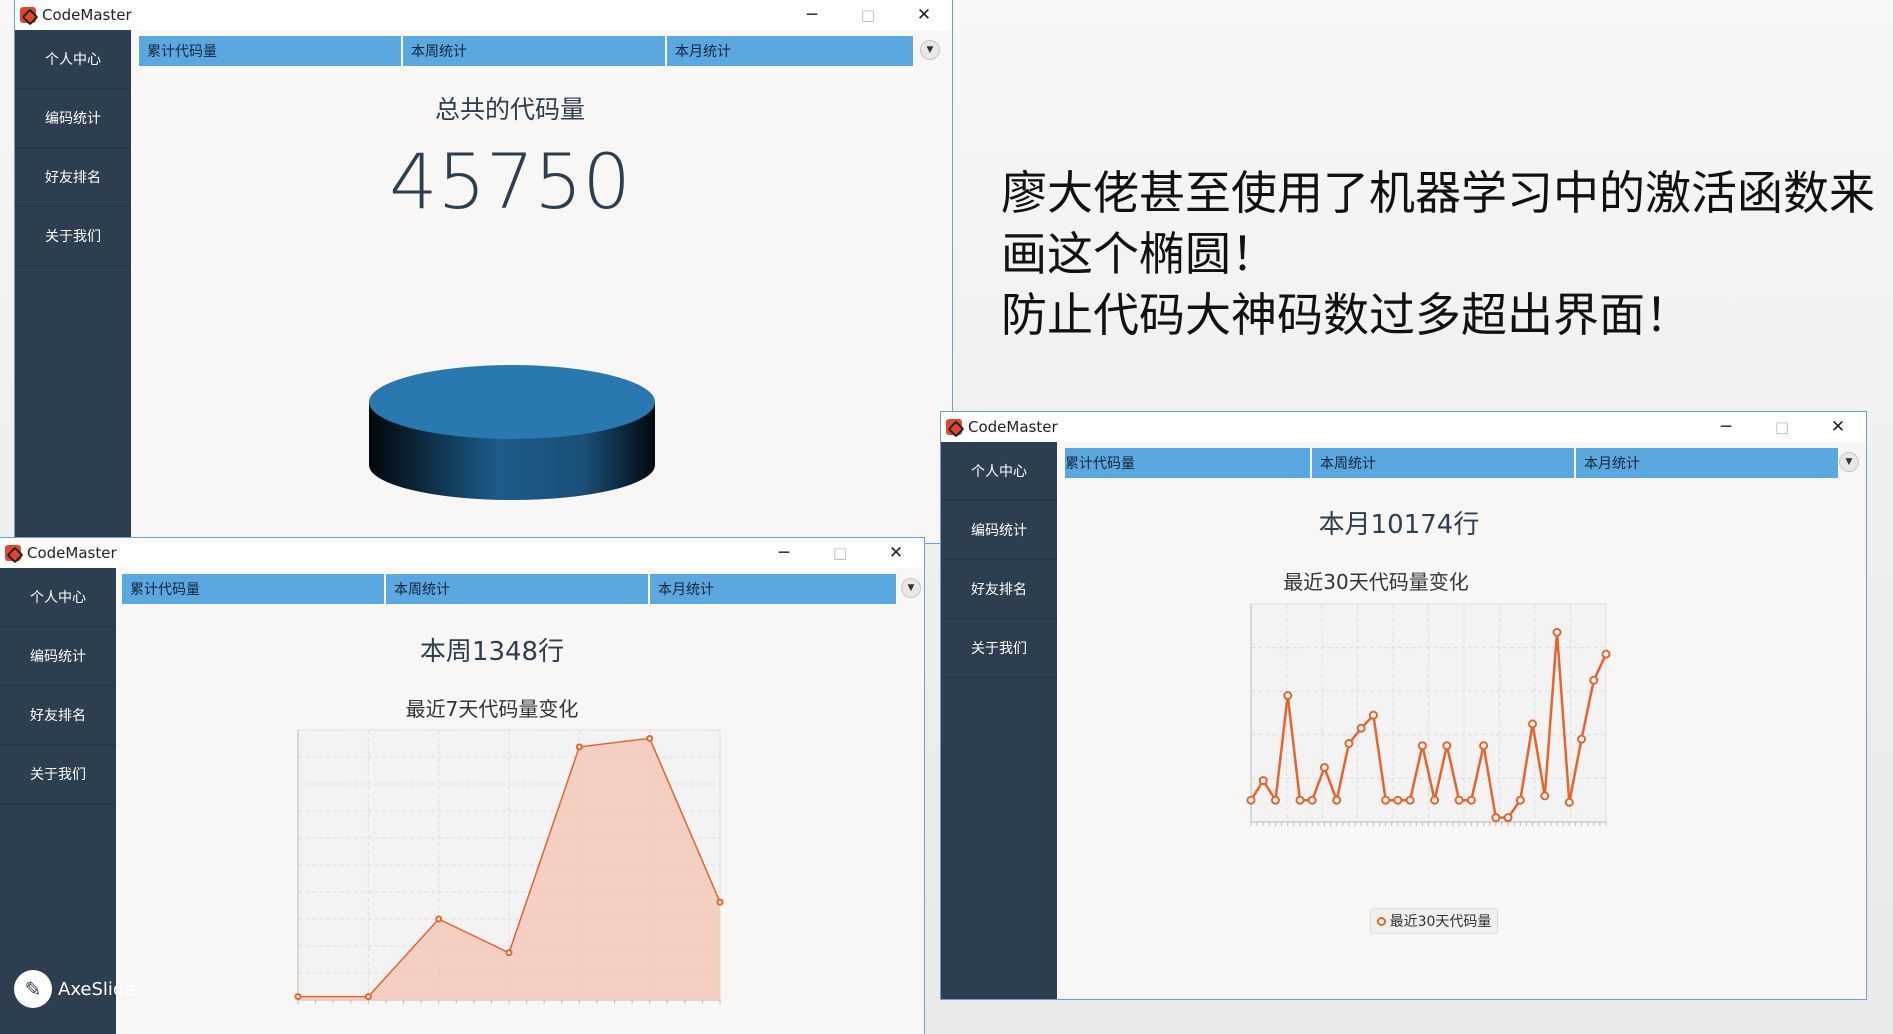 The image size is (1893, 1034). I want to click on code-cylinder, so click(512, 432).